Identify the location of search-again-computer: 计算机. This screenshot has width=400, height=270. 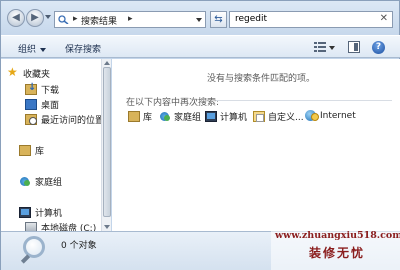
(226, 116).